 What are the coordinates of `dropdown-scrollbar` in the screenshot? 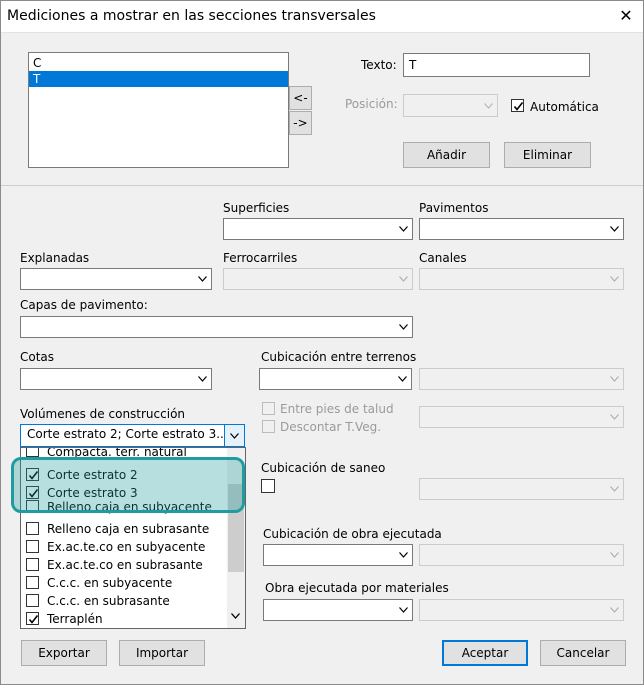 It's located at (236, 538).